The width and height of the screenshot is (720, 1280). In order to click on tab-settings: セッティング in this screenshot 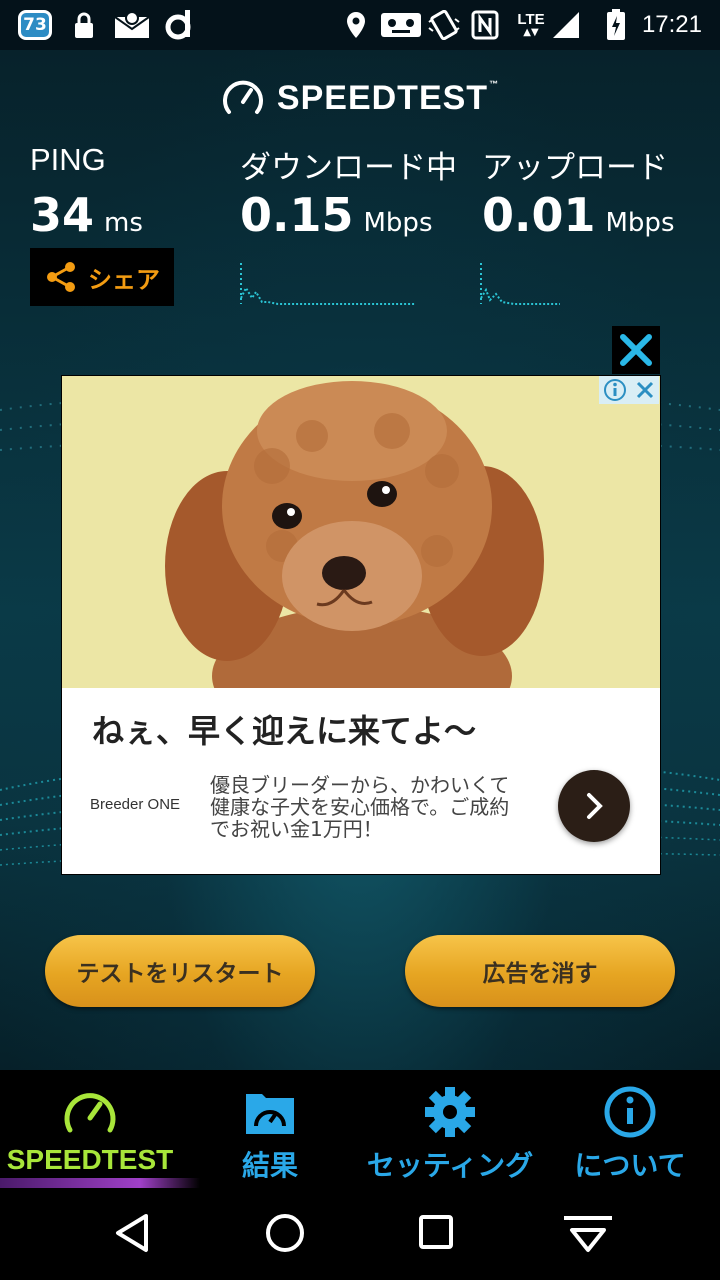, I will do `click(450, 1129)`.